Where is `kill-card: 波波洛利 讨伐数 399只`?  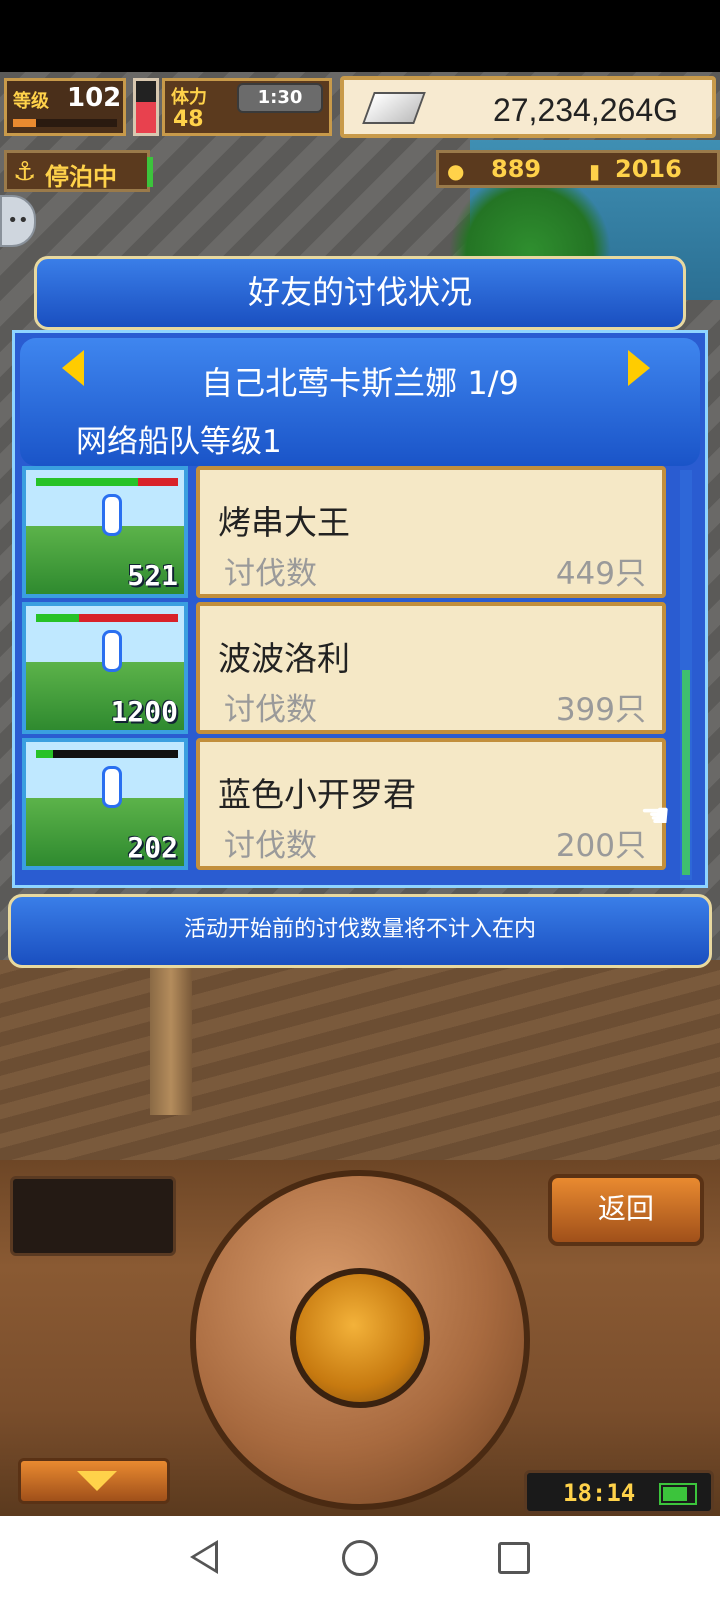
kill-card: 波波洛利 讨伐数 399只 is located at coordinates (431, 668).